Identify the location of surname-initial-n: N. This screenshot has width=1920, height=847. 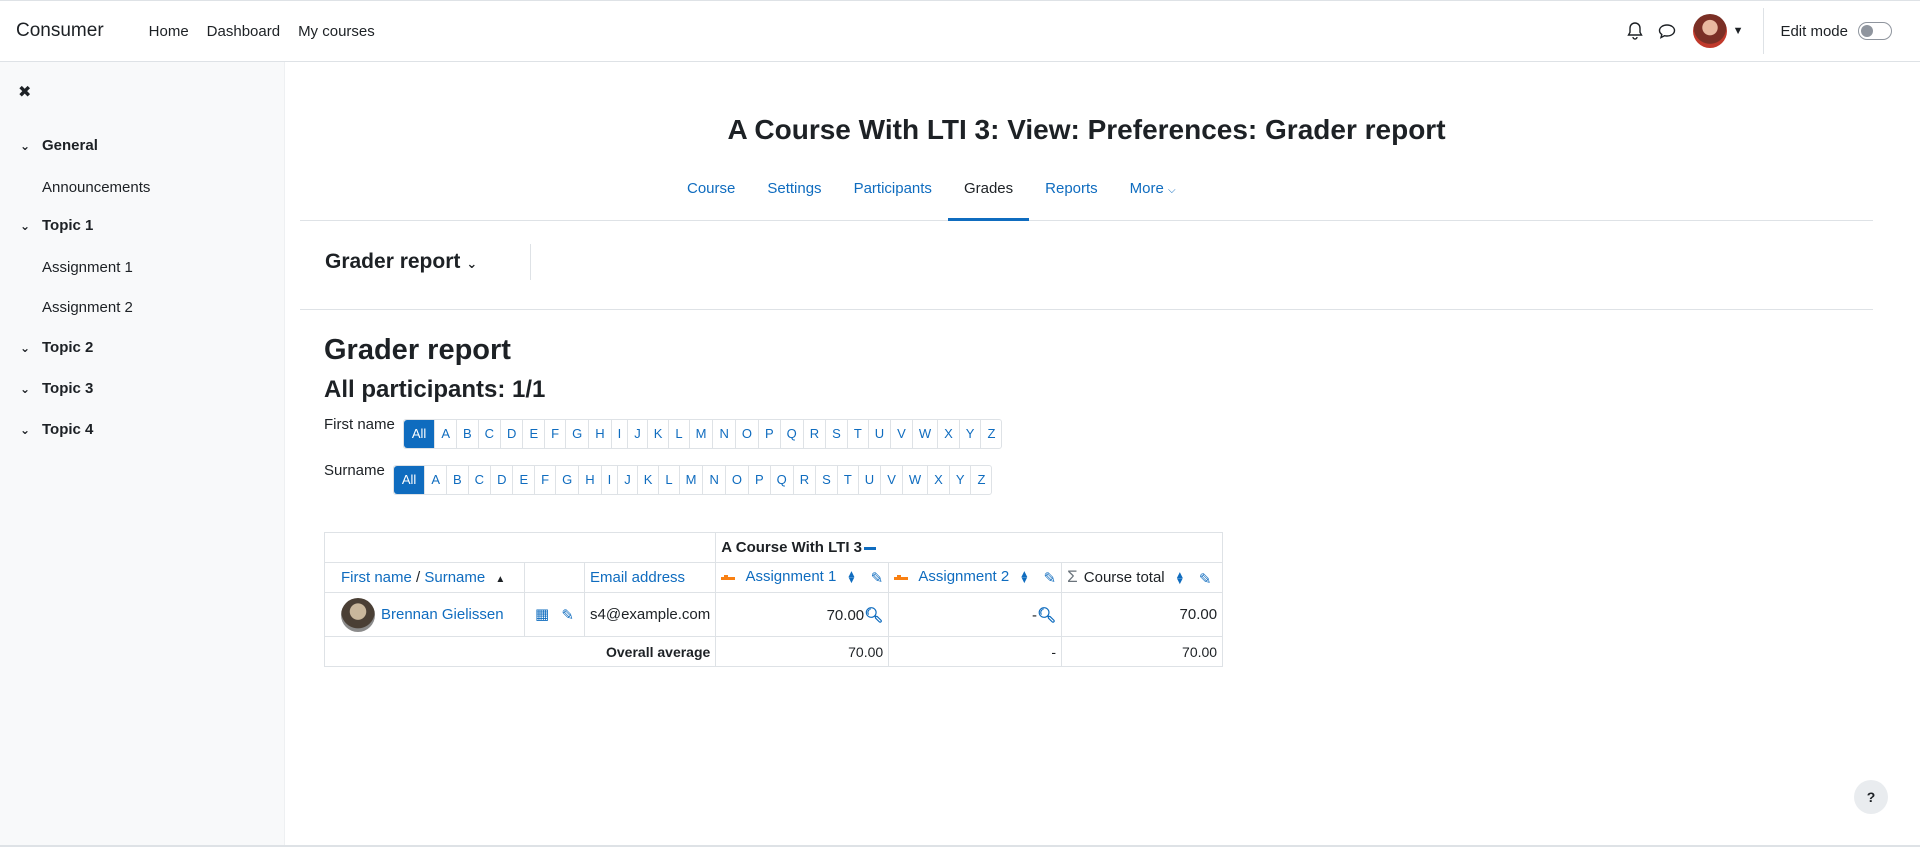
(714, 480).